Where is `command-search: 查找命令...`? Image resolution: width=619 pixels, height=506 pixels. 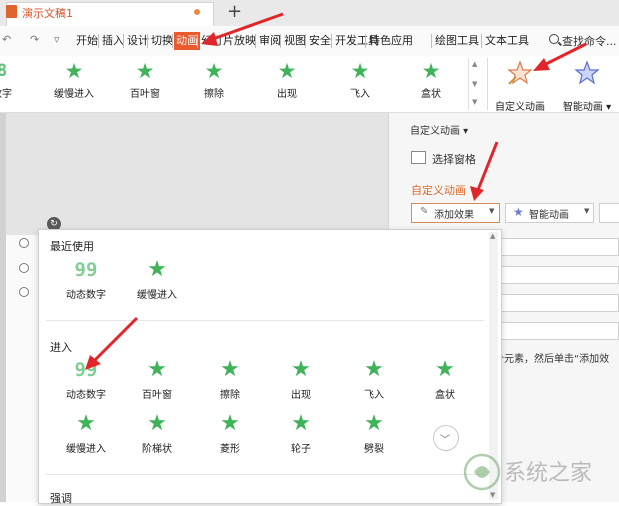
command-search: 查找命令... is located at coordinates (589, 41).